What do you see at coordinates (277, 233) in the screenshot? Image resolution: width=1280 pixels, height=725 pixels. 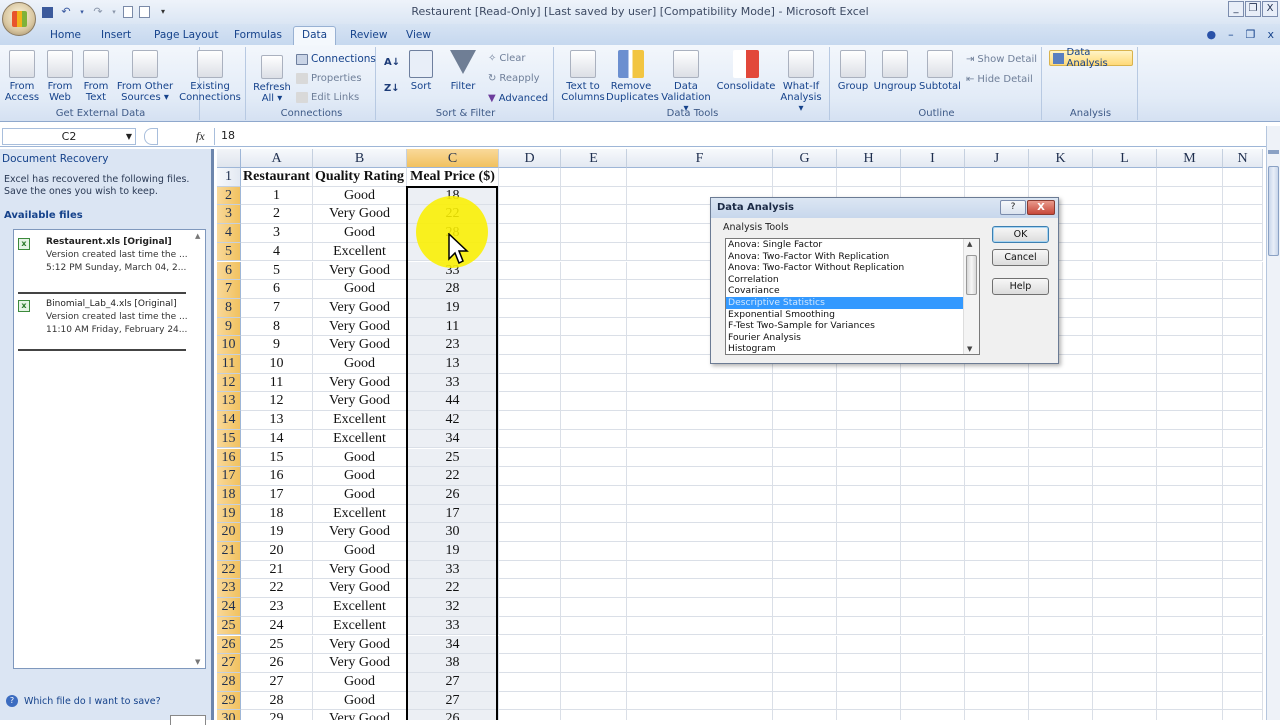 I see `restaurant-cell: 3` at bounding box center [277, 233].